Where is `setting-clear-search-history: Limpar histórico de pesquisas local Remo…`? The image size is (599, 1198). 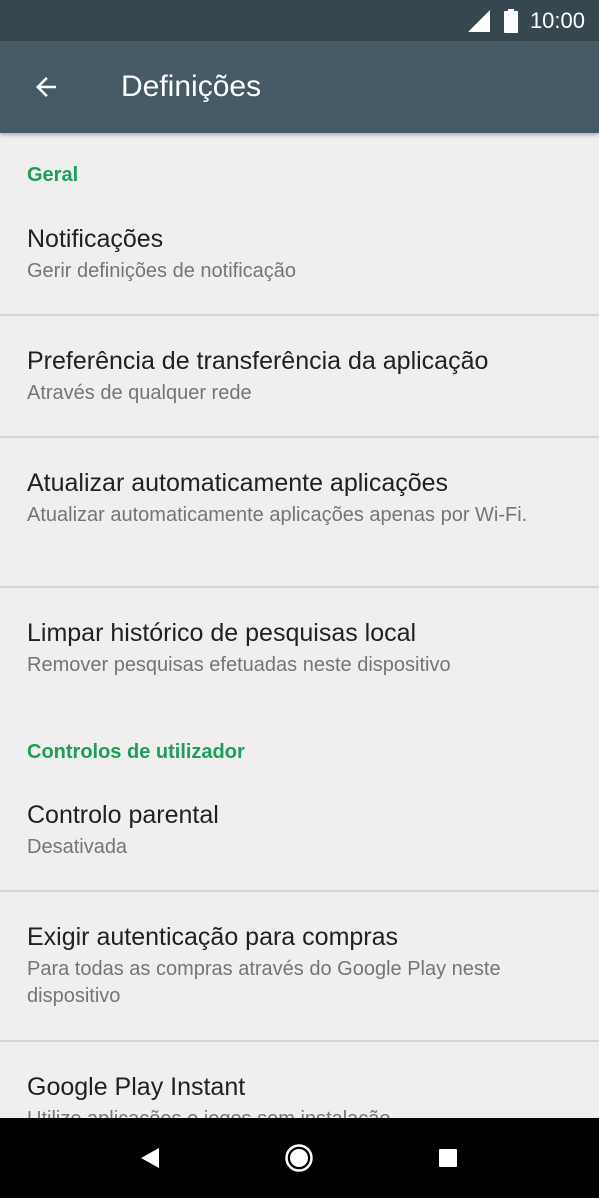
setting-clear-search-history: Limpar histórico de pesquisas local Remo… is located at coordinates (299, 648).